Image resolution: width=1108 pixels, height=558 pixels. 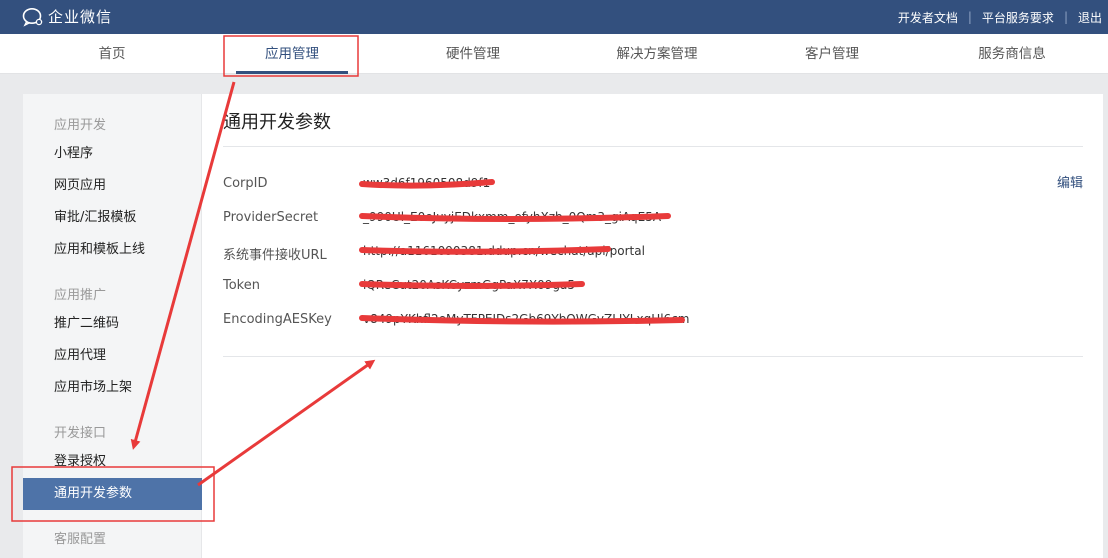 What do you see at coordinates (80, 295) in the screenshot?
I see `sidebar-group-app-promo: 应用推广` at bounding box center [80, 295].